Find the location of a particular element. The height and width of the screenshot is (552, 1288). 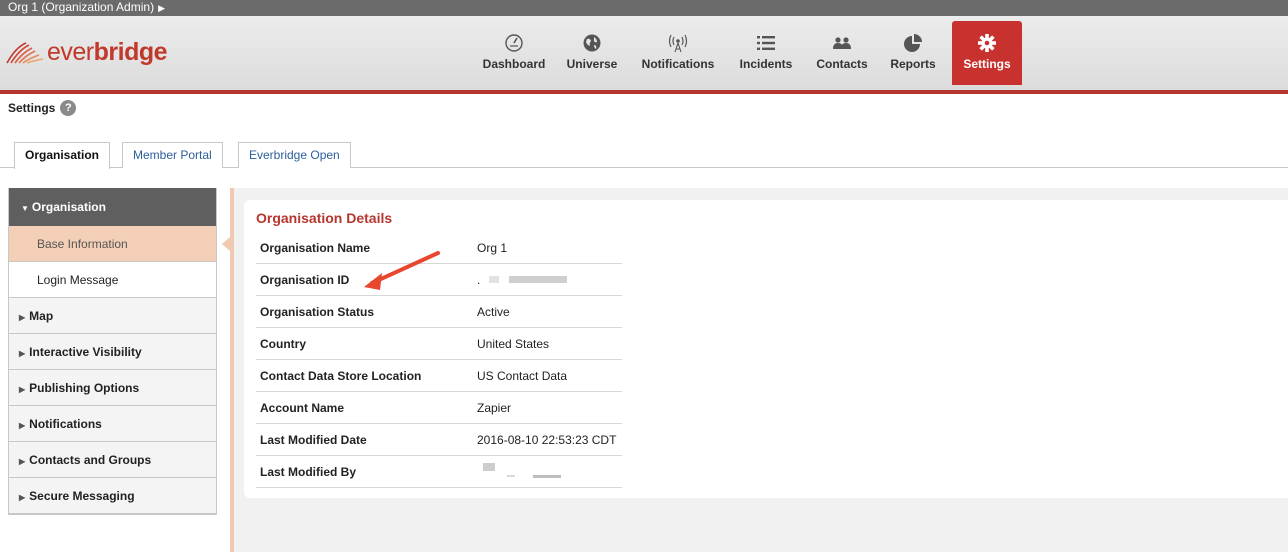

detail-value: 2016-08-10 22:53:23 CDT is located at coordinates (547, 440).